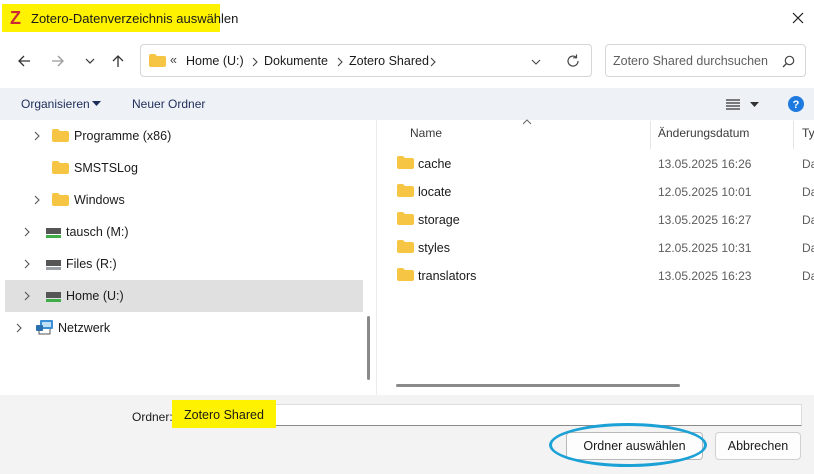 The image size is (814, 474). What do you see at coordinates (368, 348) in the screenshot?
I see `navigation-scrollbar` at bounding box center [368, 348].